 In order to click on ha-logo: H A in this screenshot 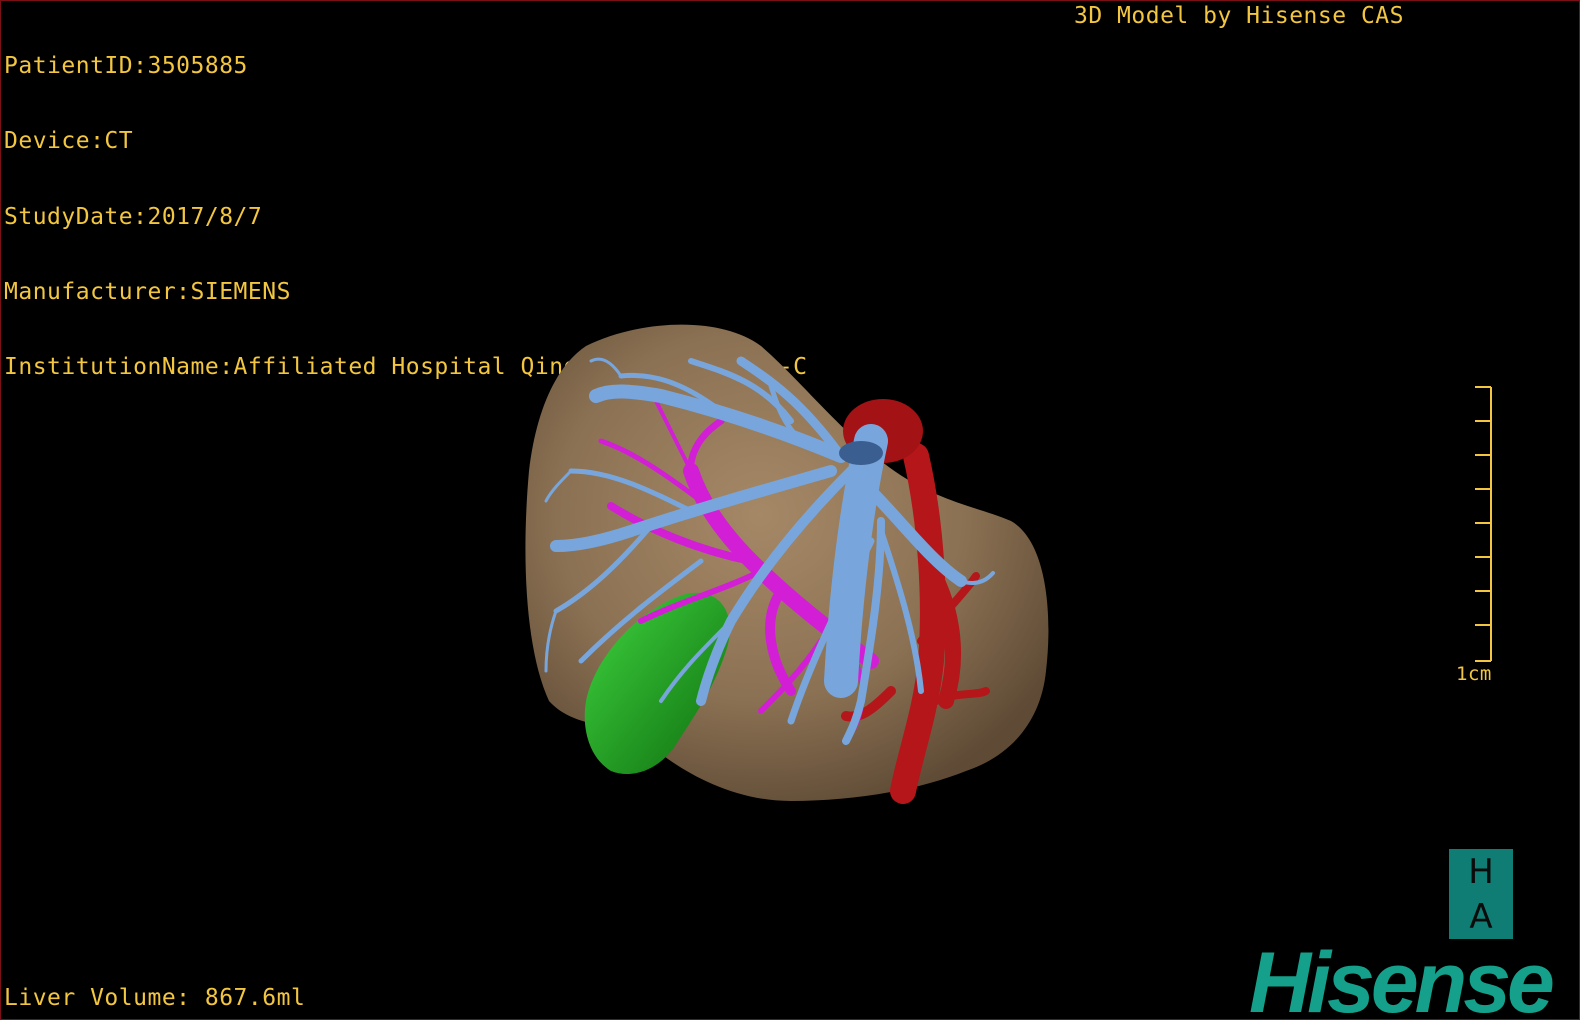, I will do `click(1481, 894)`.